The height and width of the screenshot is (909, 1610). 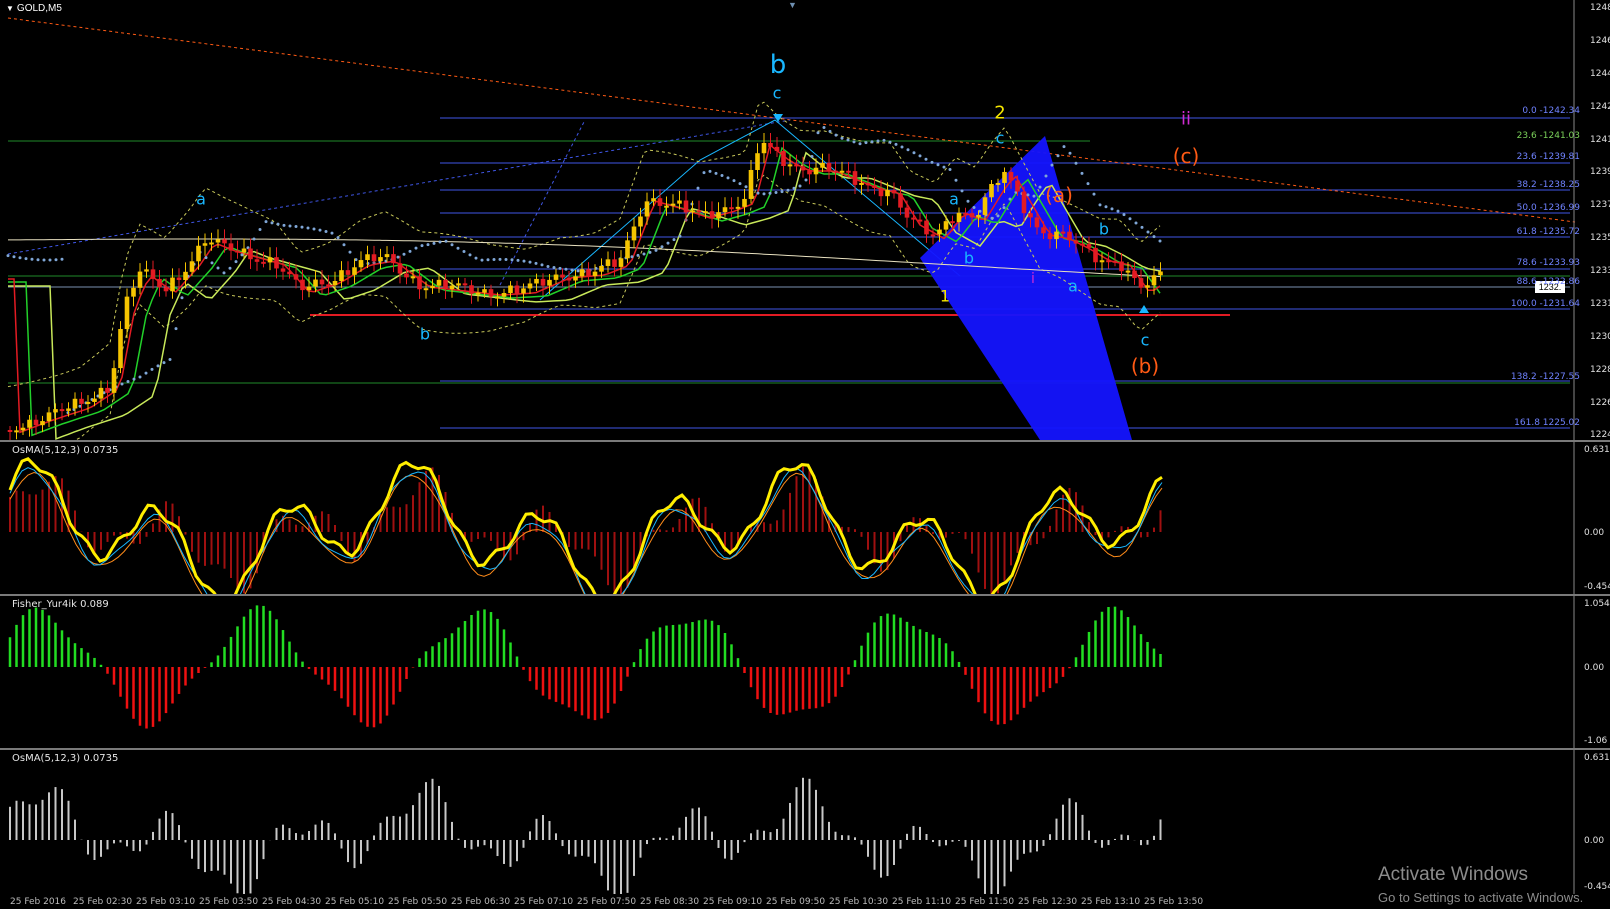 What do you see at coordinates (1545, 304) in the screenshot?
I see `fibo-level-label: 100.0 -1231.64` at bounding box center [1545, 304].